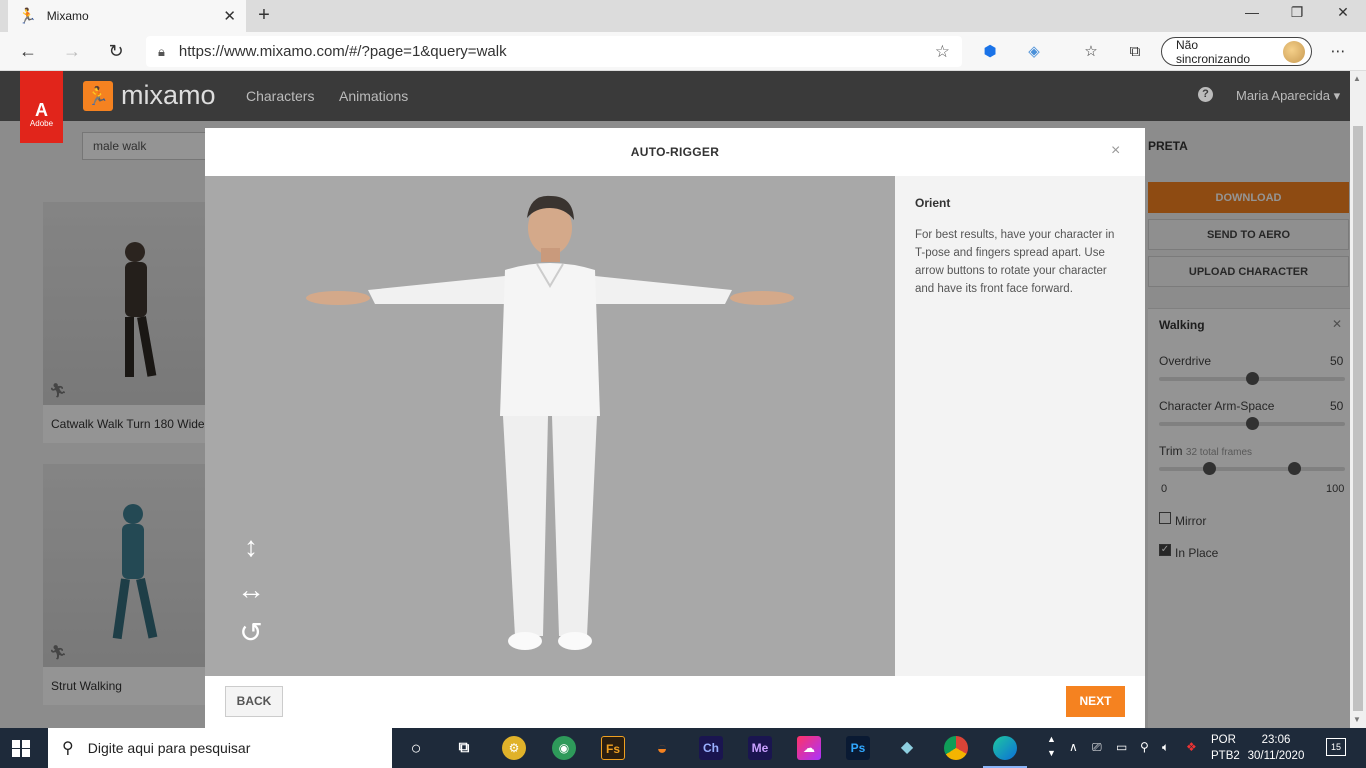  I want to click on back-arrow-icon: ←, so click(28, 52).